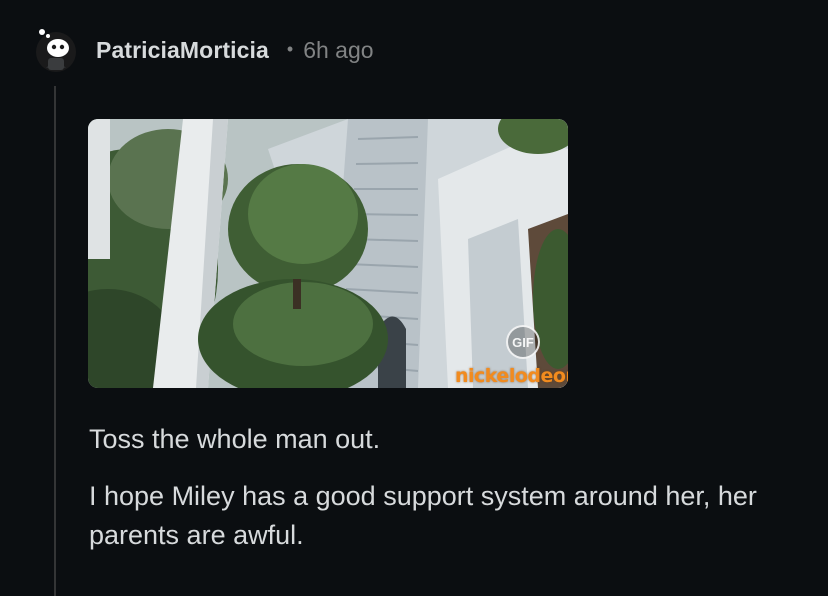 The width and height of the screenshot is (828, 596). What do you see at coordinates (235, 439) in the screenshot?
I see `comment-paragraph-1: Toss the whole man out.` at bounding box center [235, 439].